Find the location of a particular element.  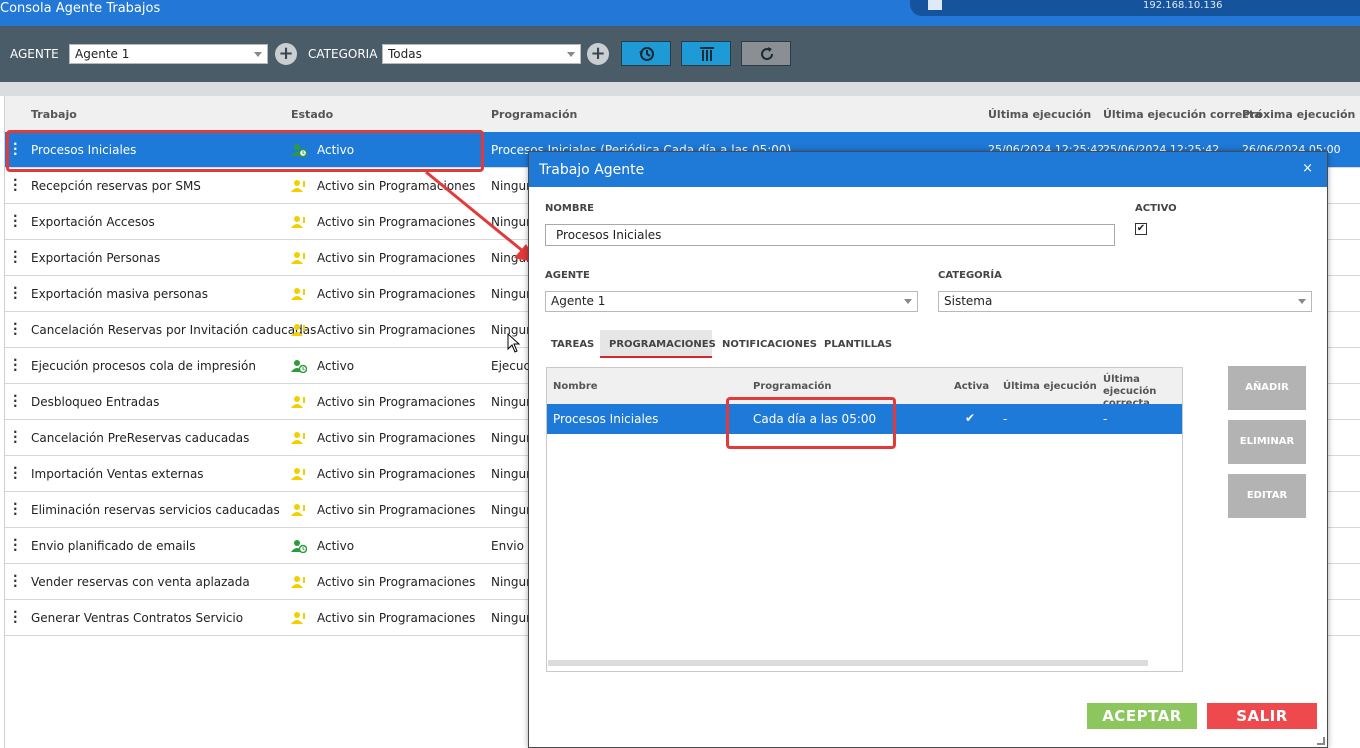

job-name: Eliminación reservas servicios caducadas is located at coordinates (155, 510).